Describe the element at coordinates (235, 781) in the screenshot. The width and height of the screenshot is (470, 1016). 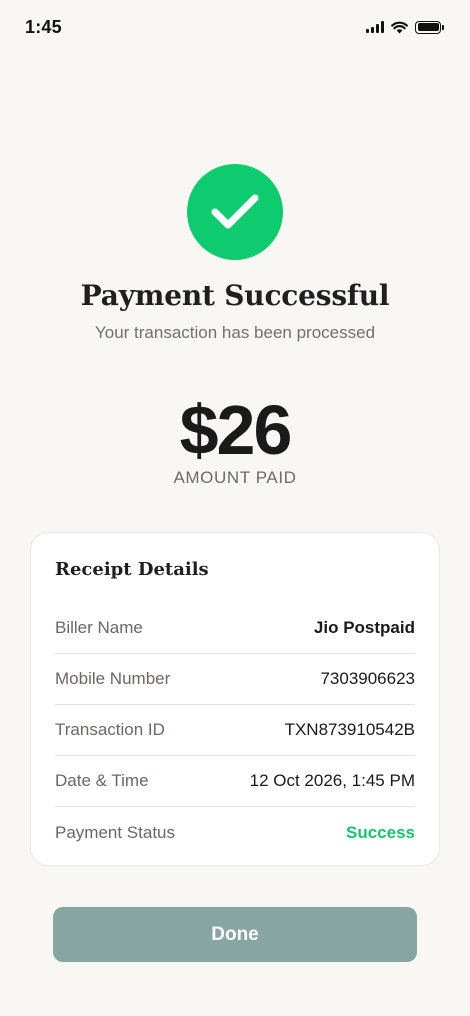
I see `receipt-row-datetime: Date & Time 12 Oct 2026, 1:45 PM` at that location.